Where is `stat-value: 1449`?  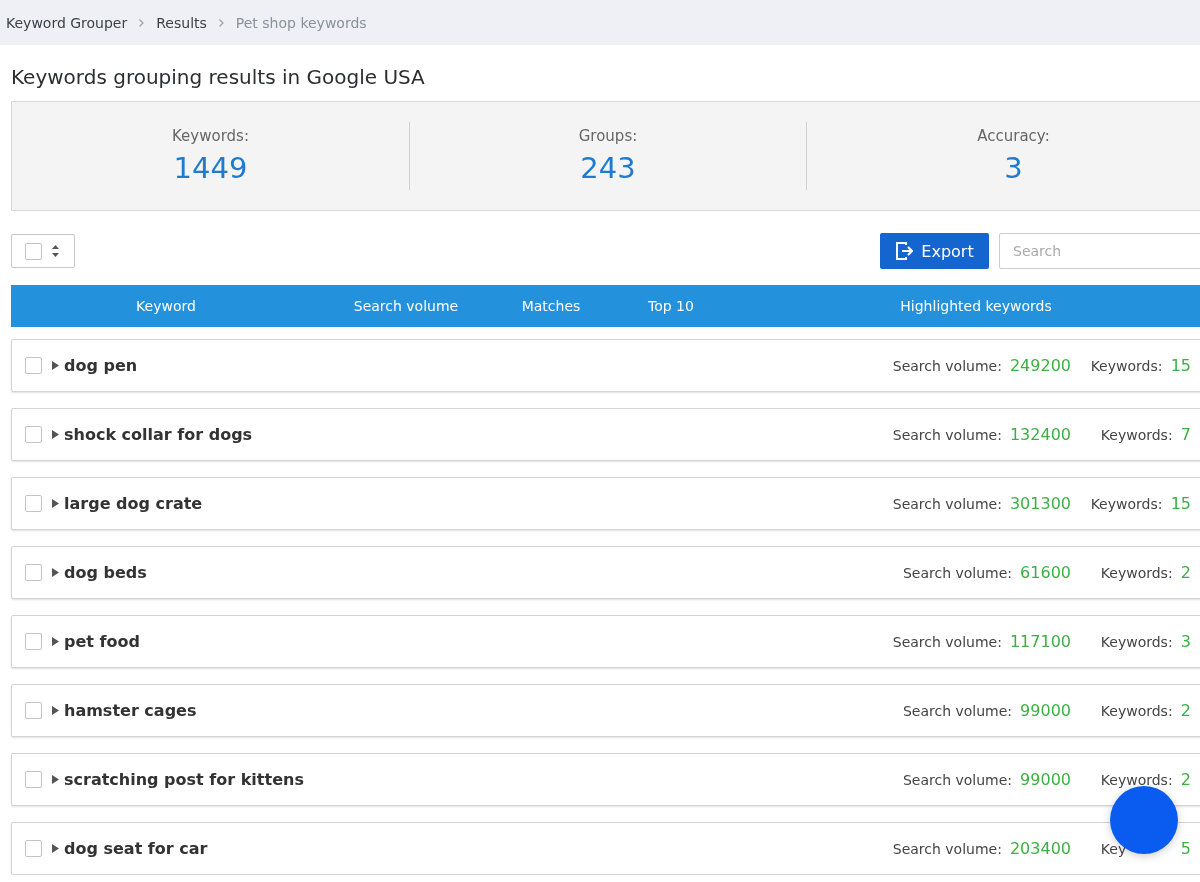
stat-value: 1449 is located at coordinates (210, 168).